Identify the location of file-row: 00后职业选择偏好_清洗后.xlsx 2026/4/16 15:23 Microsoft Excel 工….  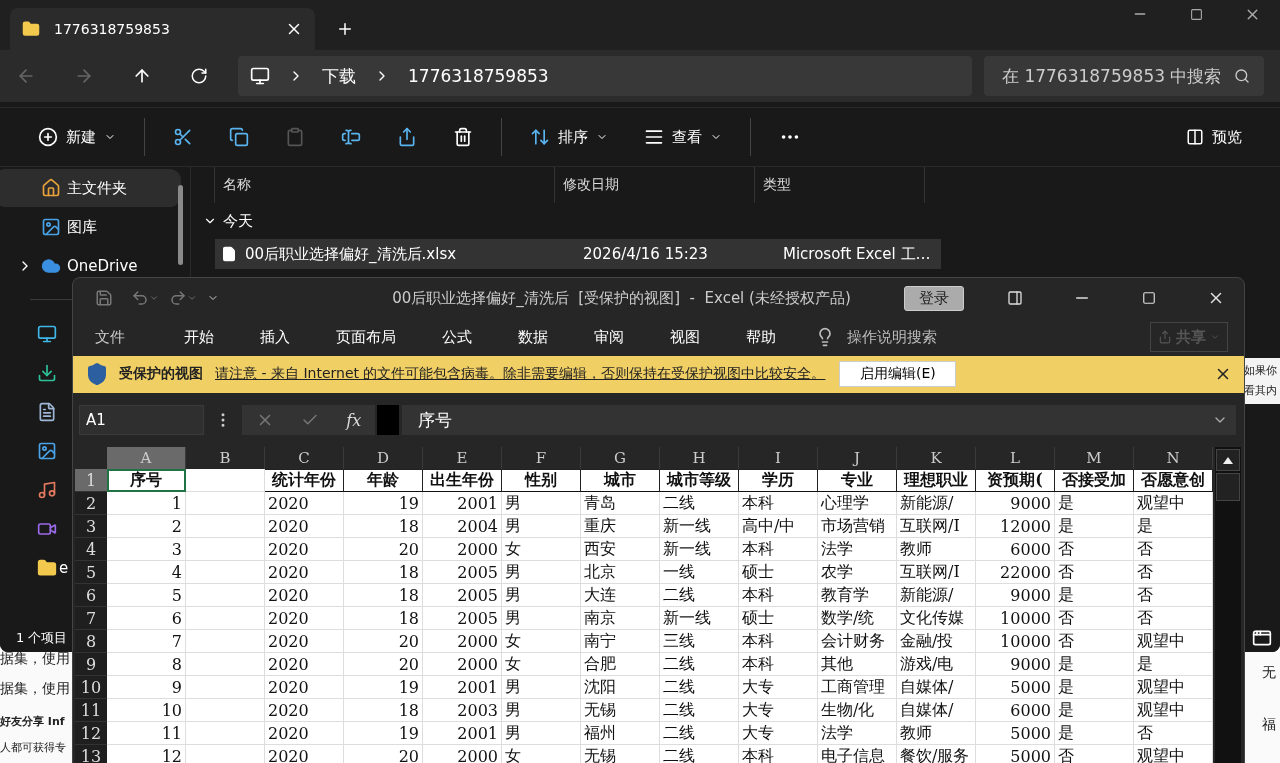
(578, 254).